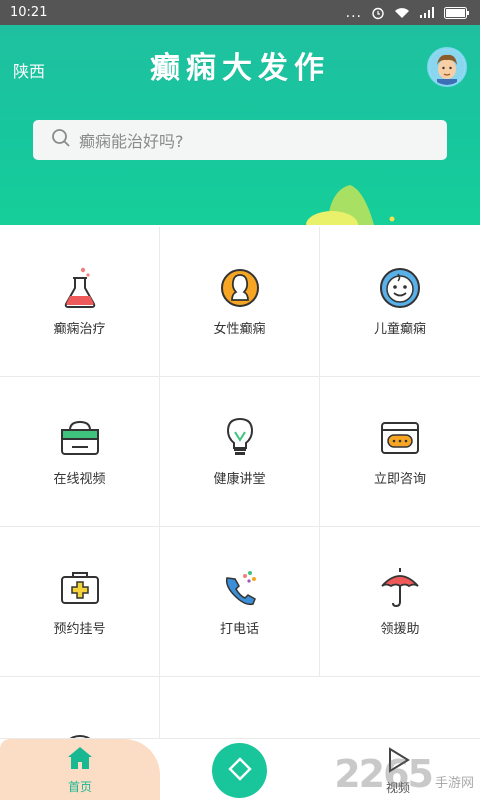  What do you see at coordinates (131, 141) in the screenshot?
I see `search-placeholder: 癫痫能治好吗?` at bounding box center [131, 141].